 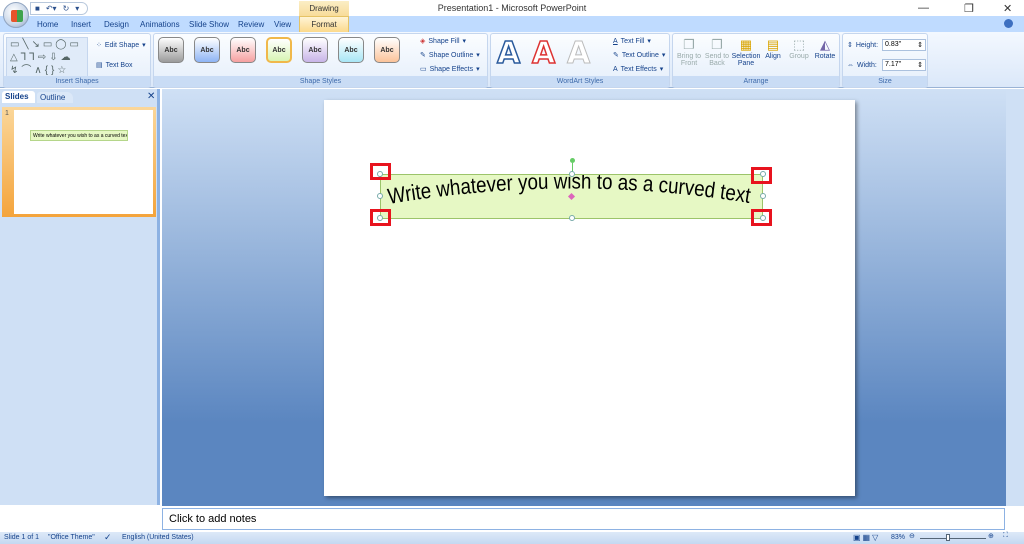 I want to click on size-group: ⇕ Height: 0.83" ⇕ ⇔ Width: 7.17" ⇕ Size, so click(x=885, y=60).